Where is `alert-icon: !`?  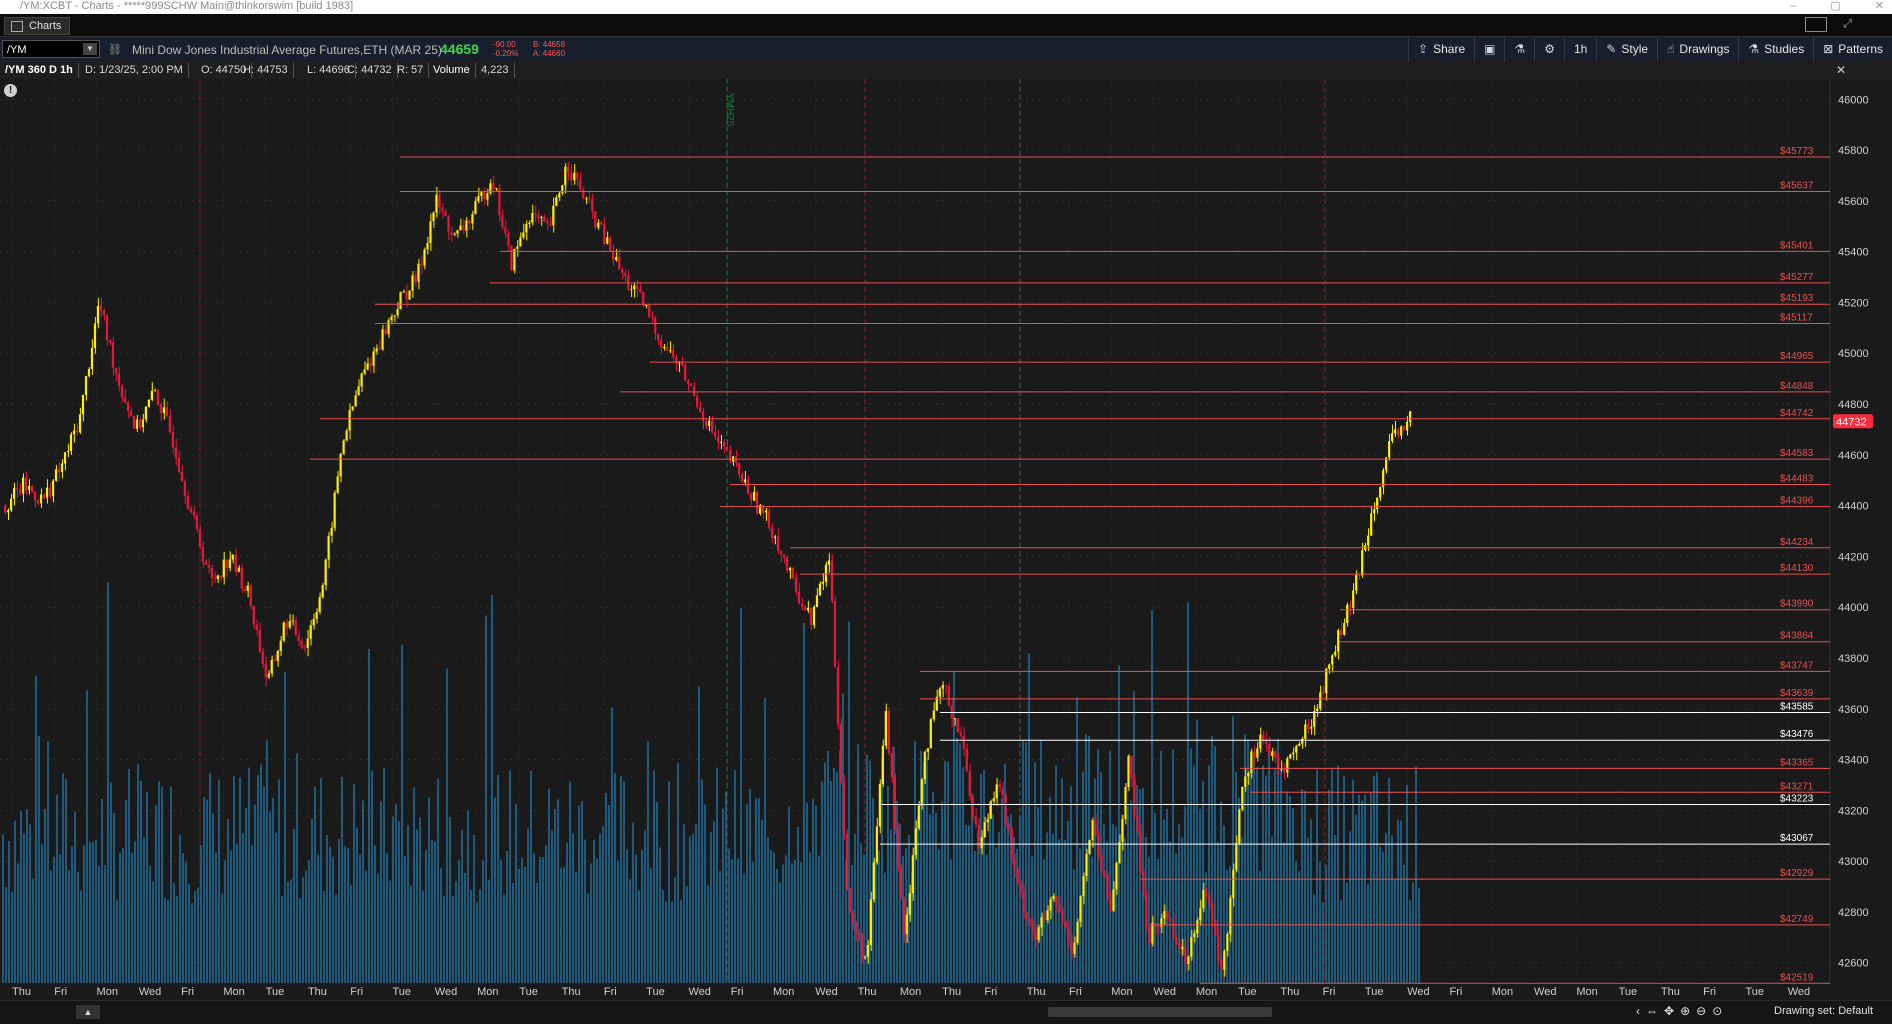 alert-icon: ! is located at coordinates (10, 90).